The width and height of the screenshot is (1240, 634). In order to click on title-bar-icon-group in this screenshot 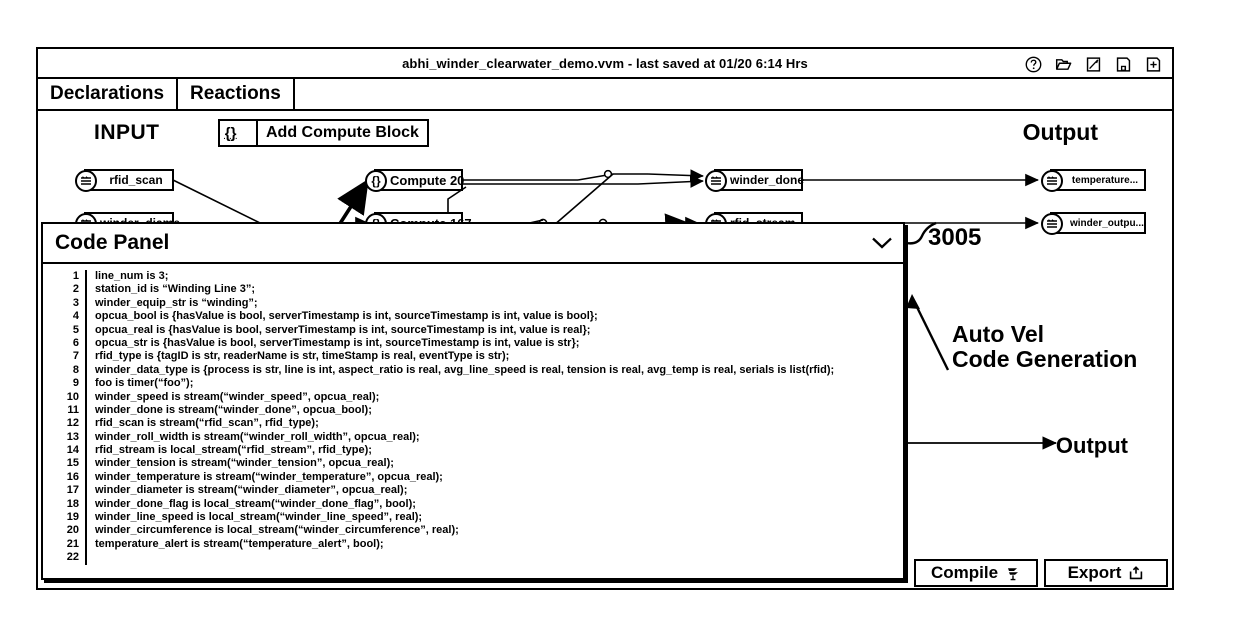, I will do `click(1093, 64)`.